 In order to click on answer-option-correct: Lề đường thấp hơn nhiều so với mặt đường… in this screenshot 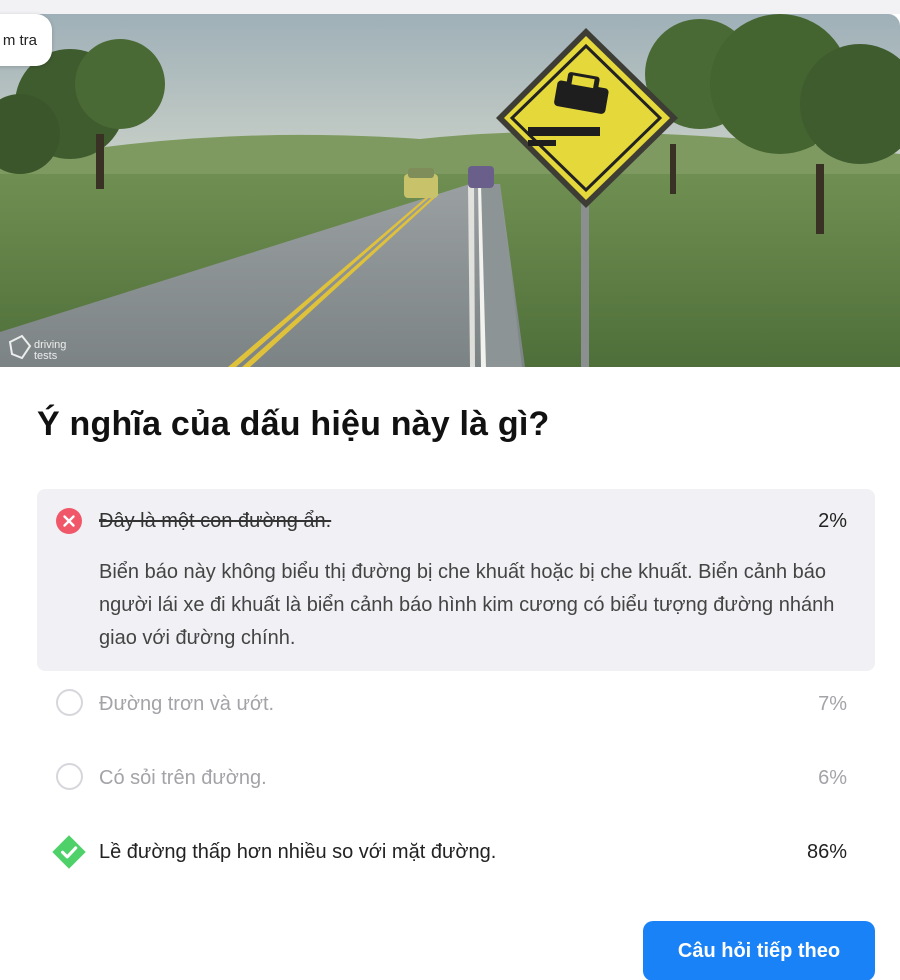, I will do `click(456, 856)`.